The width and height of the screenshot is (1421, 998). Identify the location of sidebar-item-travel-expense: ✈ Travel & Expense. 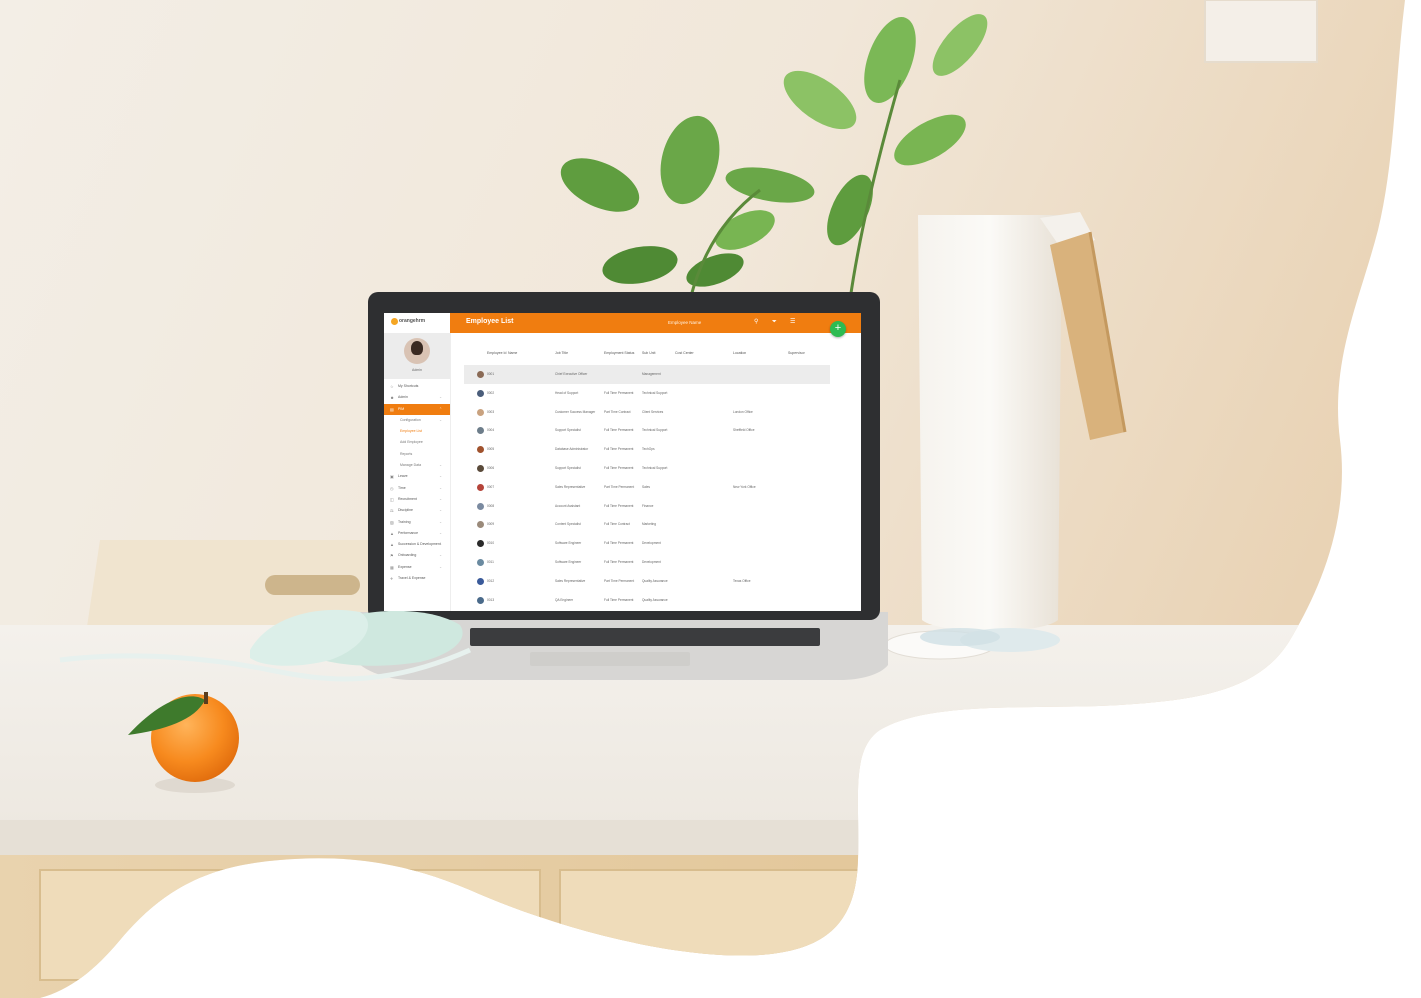
(417, 578).